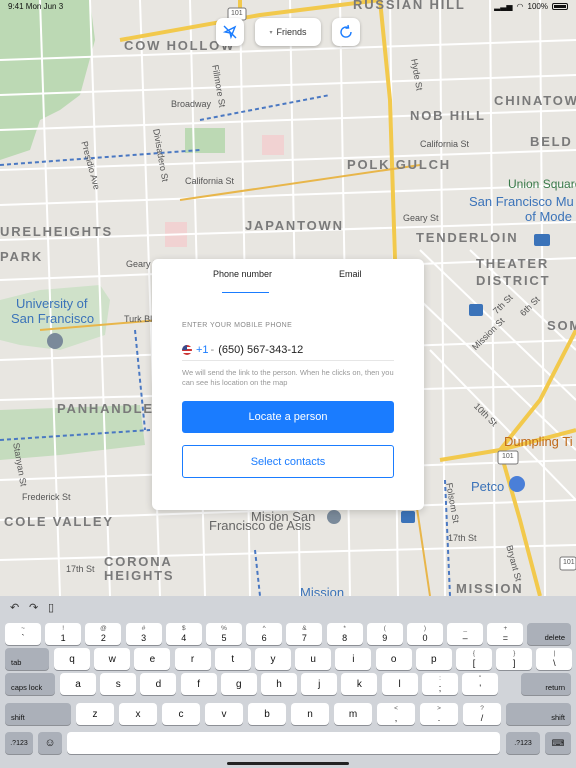  Describe the element at coordinates (264, 634) in the screenshot. I see `key-row1-6: ^ 6` at that location.